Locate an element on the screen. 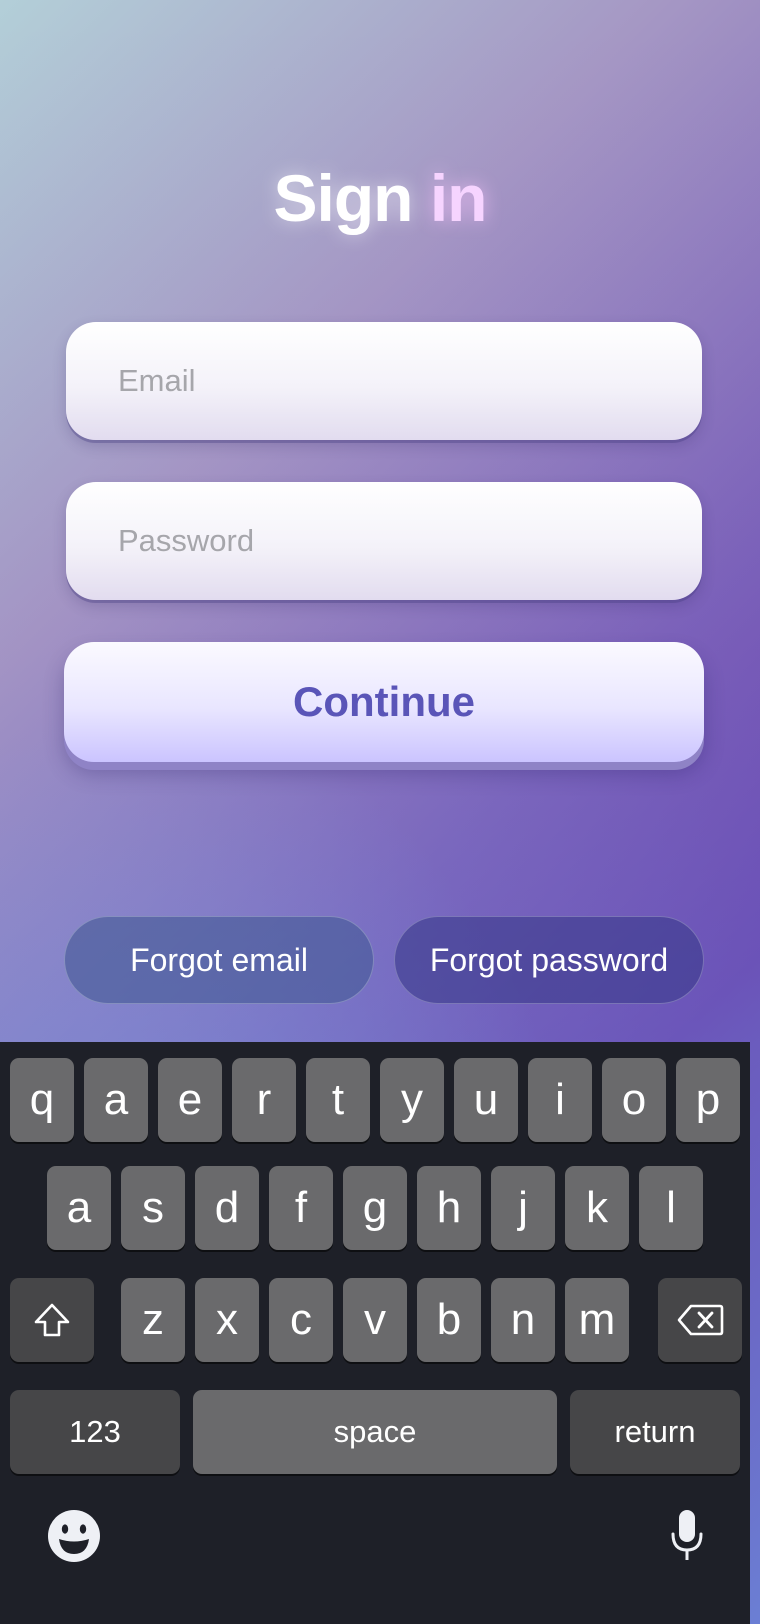 This screenshot has width=760, height=1624. key-y: y is located at coordinates (412, 1100).